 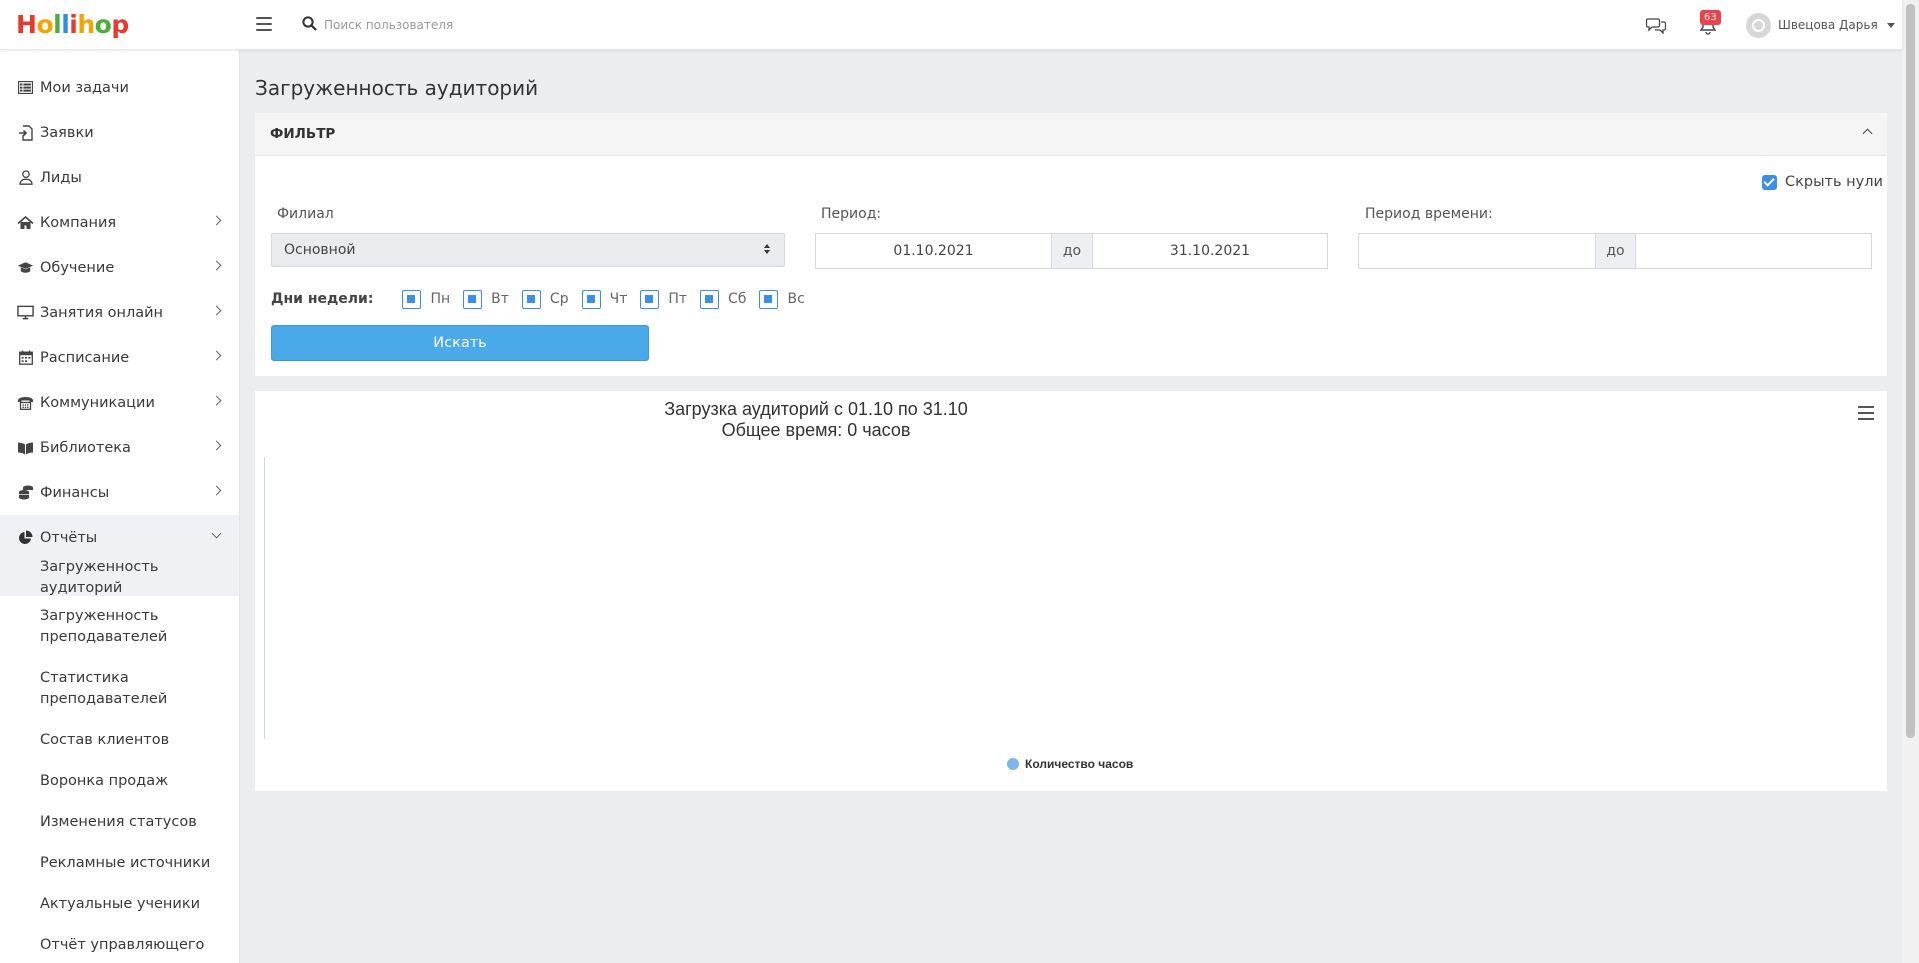 I want to click on logo-letter: o, so click(x=103, y=24).